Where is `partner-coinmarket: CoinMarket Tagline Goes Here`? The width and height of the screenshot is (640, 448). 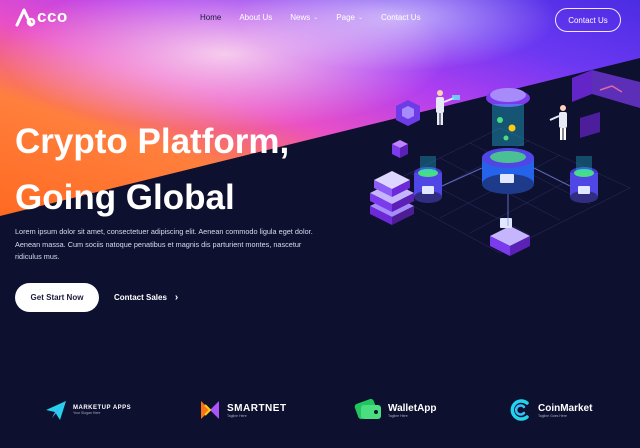 partner-coinmarket: CoinMarket Tagline Goes Here is located at coordinates (549, 410).